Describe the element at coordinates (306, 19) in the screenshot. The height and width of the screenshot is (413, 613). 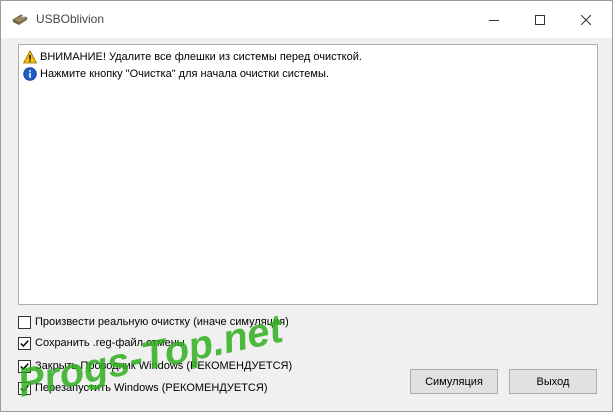
I see `title-bar: USBOblivion` at that location.